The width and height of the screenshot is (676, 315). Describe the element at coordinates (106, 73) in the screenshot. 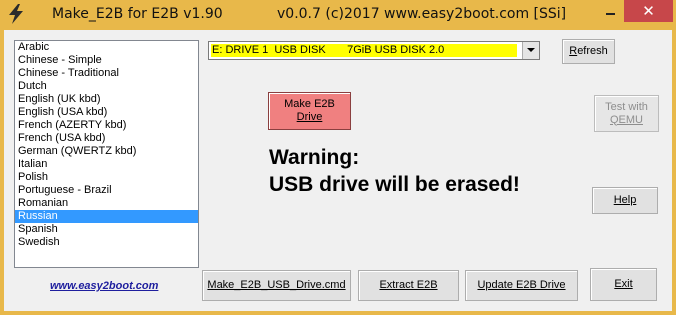

I see `language-item: Chinese - Traditional` at that location.